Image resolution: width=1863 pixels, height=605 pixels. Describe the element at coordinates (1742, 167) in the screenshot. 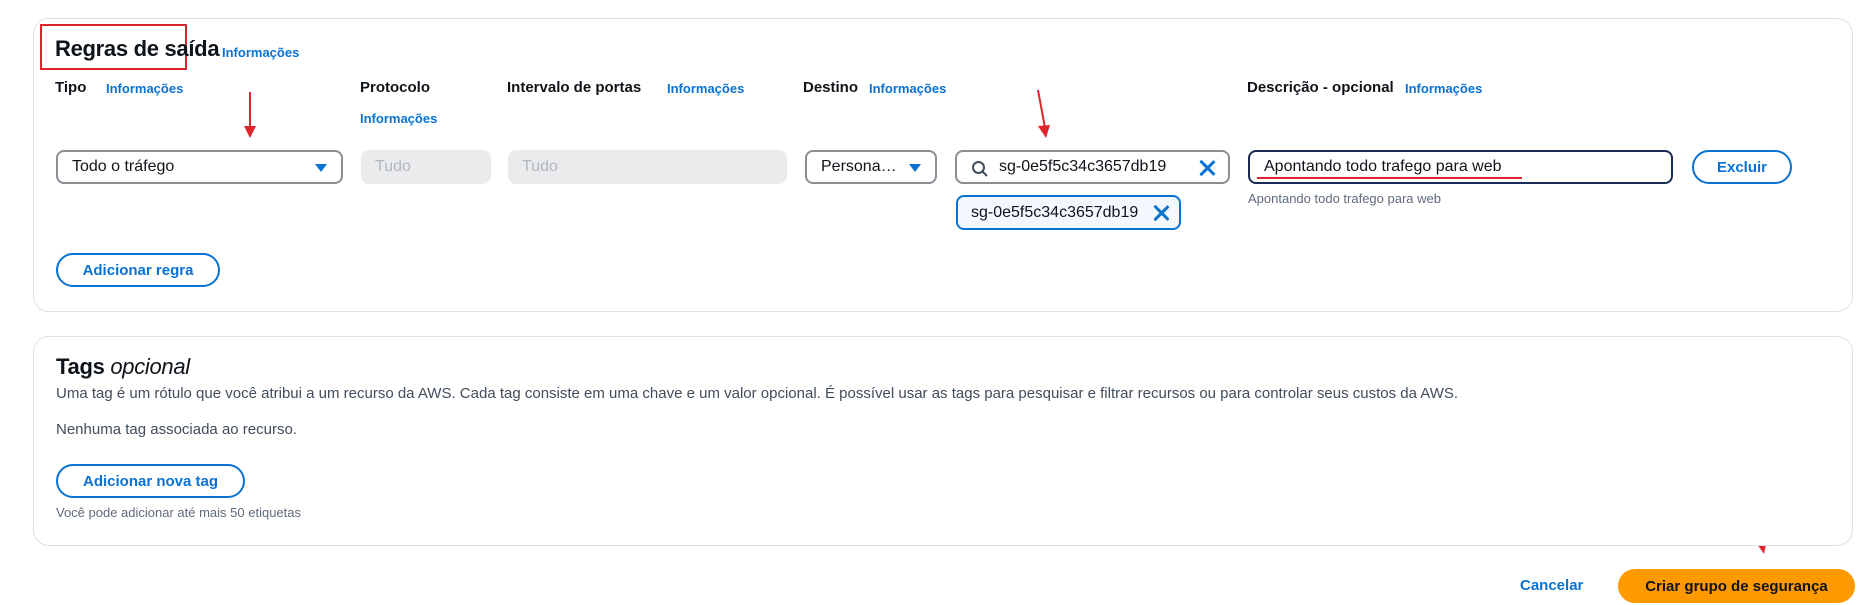

I see `delete-rule-button: Excluir` at that location.